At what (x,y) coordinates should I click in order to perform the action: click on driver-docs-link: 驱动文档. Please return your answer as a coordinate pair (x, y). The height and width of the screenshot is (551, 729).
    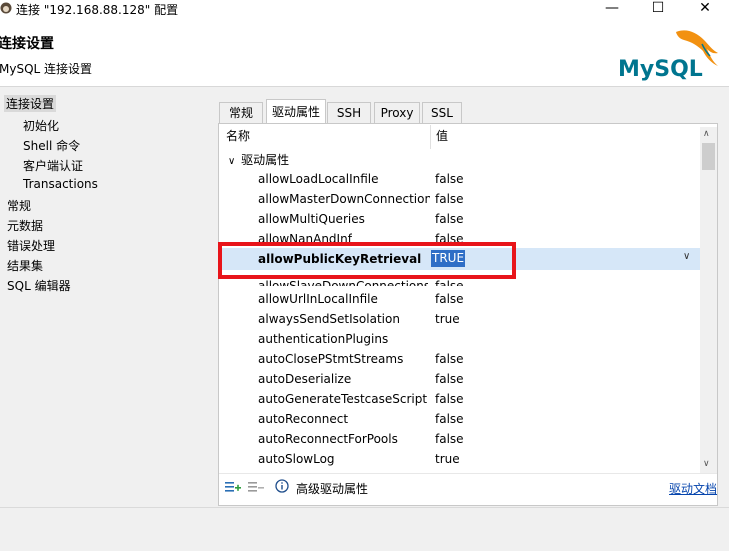
    Looking at the image, I should click on (693, 488).